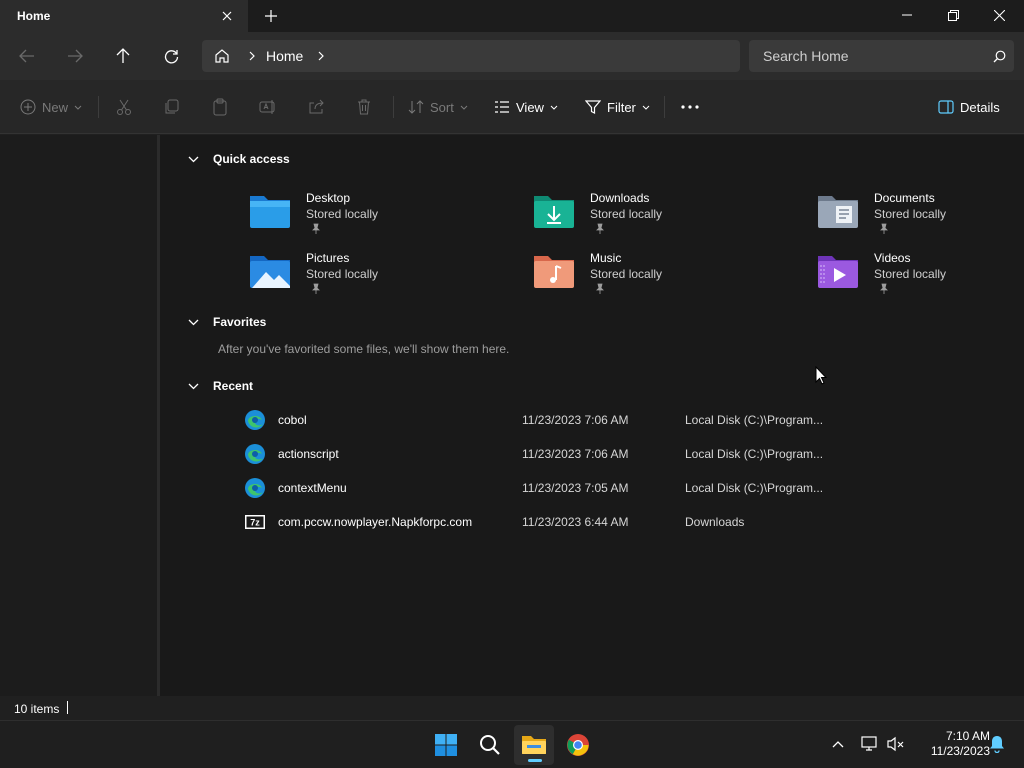 This screenshot has width=1024, height=768. What do you see at coordinates (593, 107) in the screenshot?
I see `filter-icon` at bounding box center [593, 107].